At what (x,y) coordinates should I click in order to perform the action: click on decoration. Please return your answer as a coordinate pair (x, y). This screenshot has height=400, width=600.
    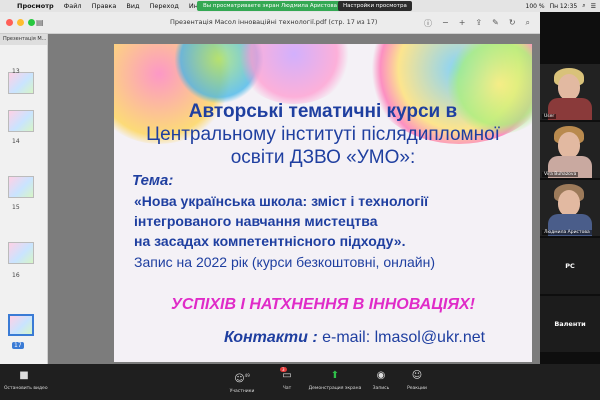
    Looking at the image, I should click on (294, 74).